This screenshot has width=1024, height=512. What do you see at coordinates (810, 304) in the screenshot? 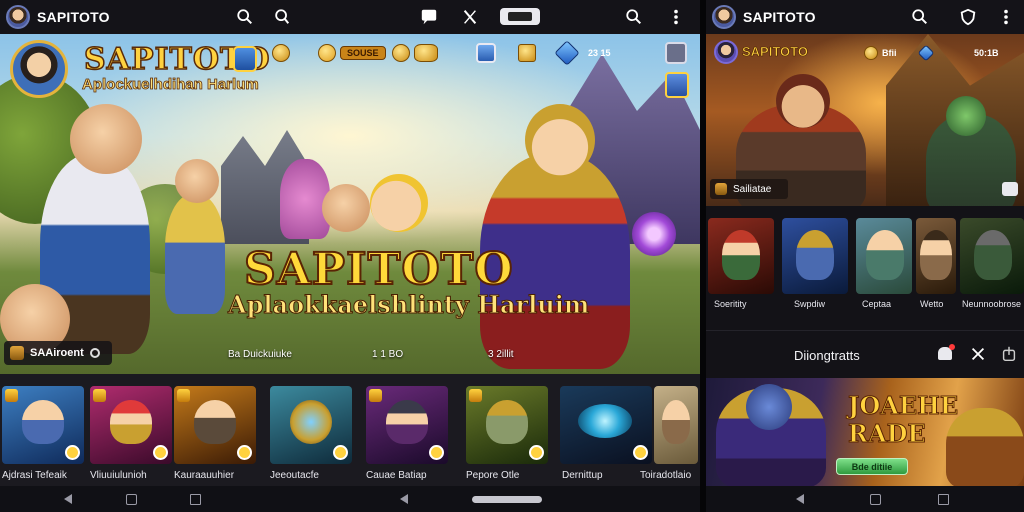
I see `game-title: Swpdiw` at bounding box center [810, 304].